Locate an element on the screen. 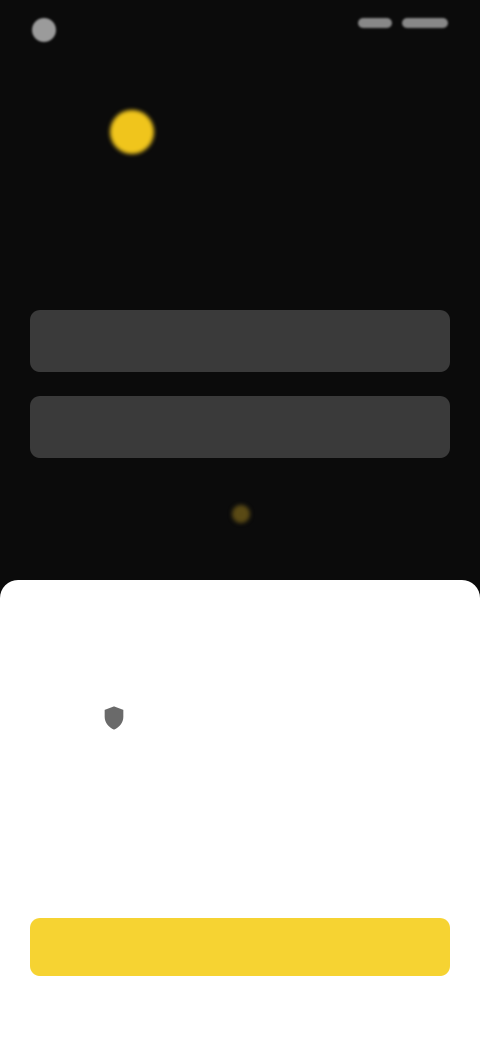 This screenshot has width=480, height=1040. shield-icon is located at coordinates (114, 718).